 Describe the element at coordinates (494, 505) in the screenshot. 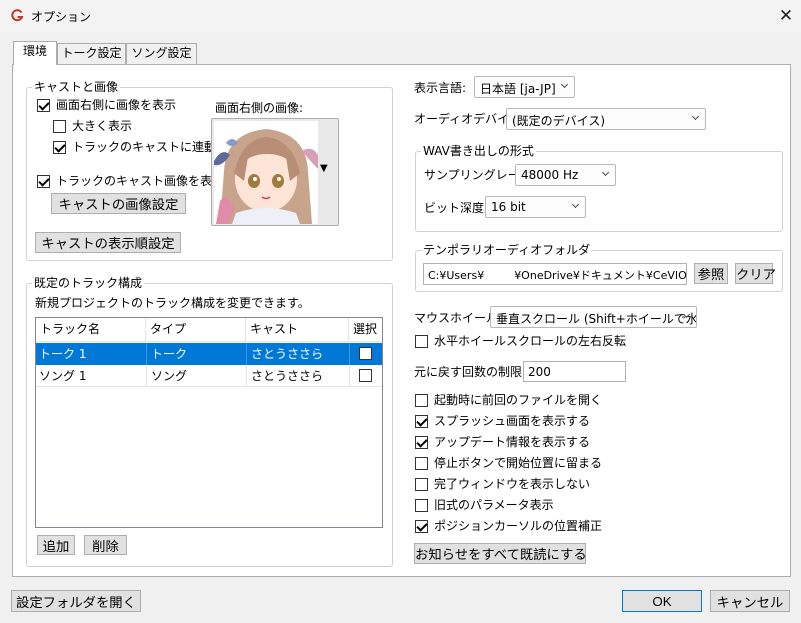

I see `legacy-parameter-display-label: 旧式のパラメータ表示` at that location.